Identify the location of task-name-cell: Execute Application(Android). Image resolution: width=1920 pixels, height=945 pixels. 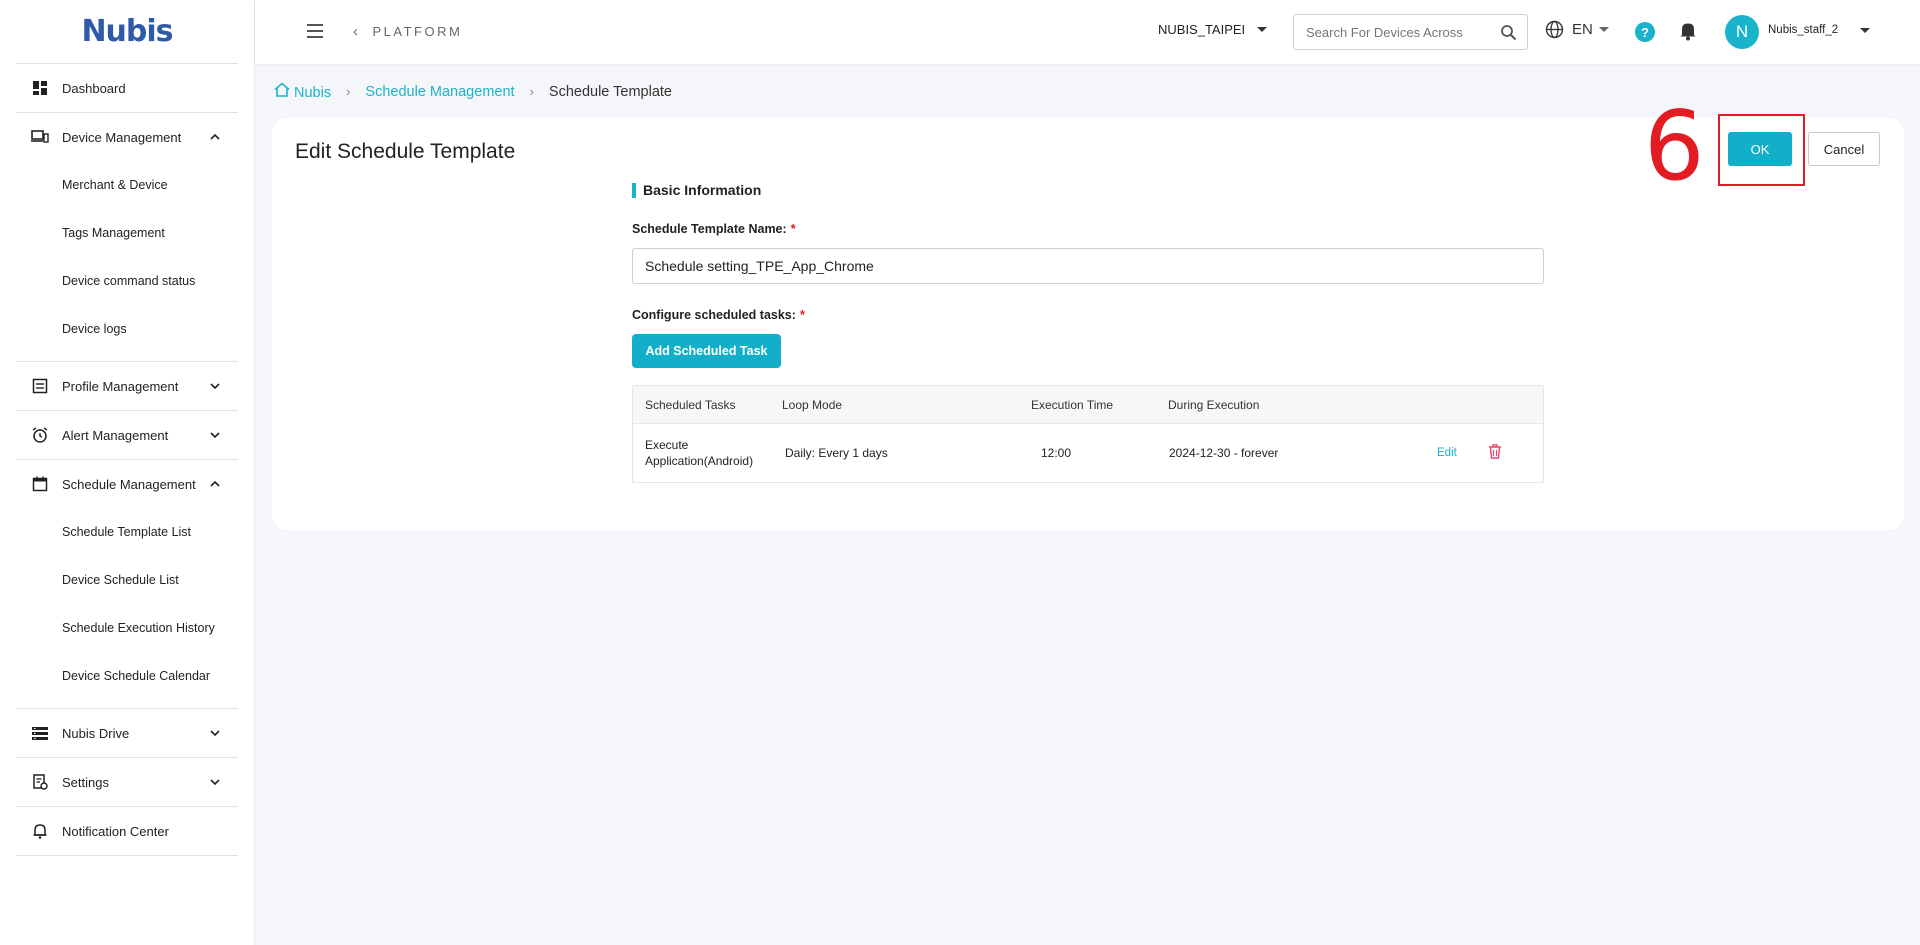
(699, 453).